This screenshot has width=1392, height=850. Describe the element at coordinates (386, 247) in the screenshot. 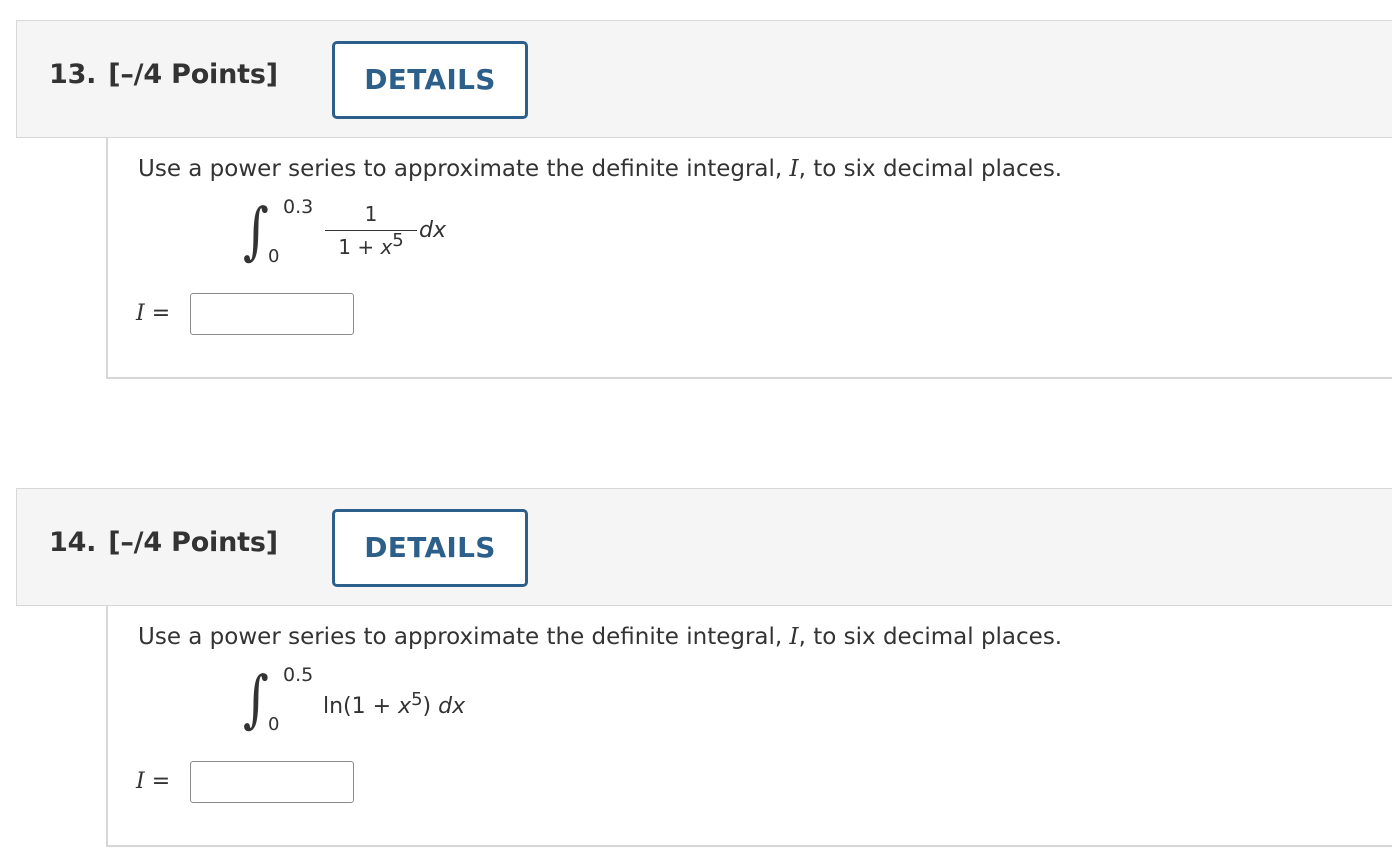

I see `denominator-variable: x` at that location.